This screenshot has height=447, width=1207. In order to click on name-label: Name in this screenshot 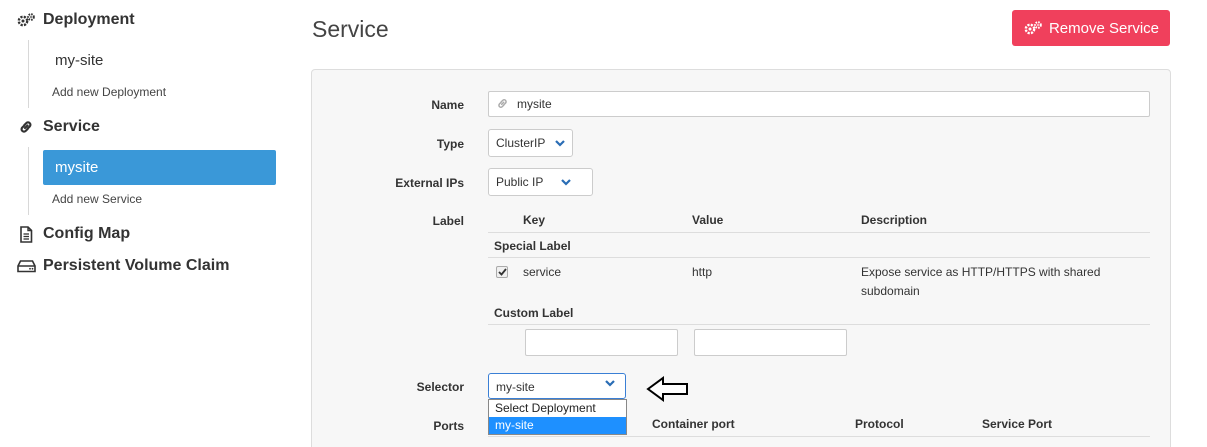, I will do `click(447, 105)`.